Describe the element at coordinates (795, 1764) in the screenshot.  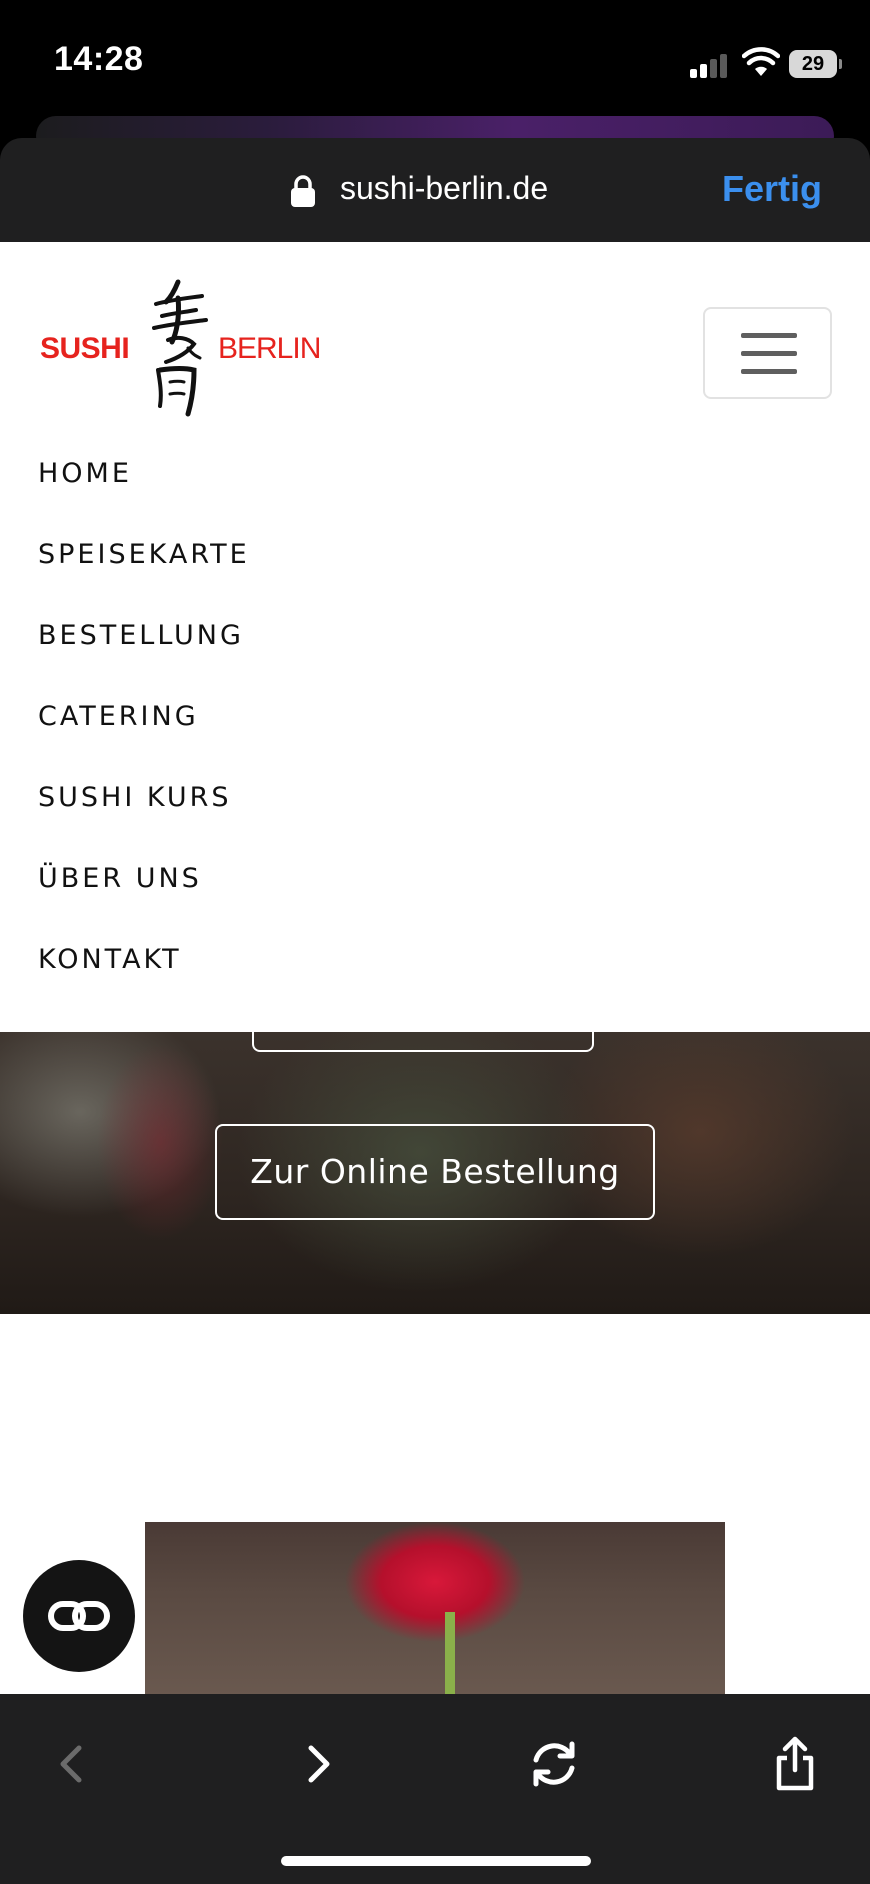
I see `share-icon` at that location.